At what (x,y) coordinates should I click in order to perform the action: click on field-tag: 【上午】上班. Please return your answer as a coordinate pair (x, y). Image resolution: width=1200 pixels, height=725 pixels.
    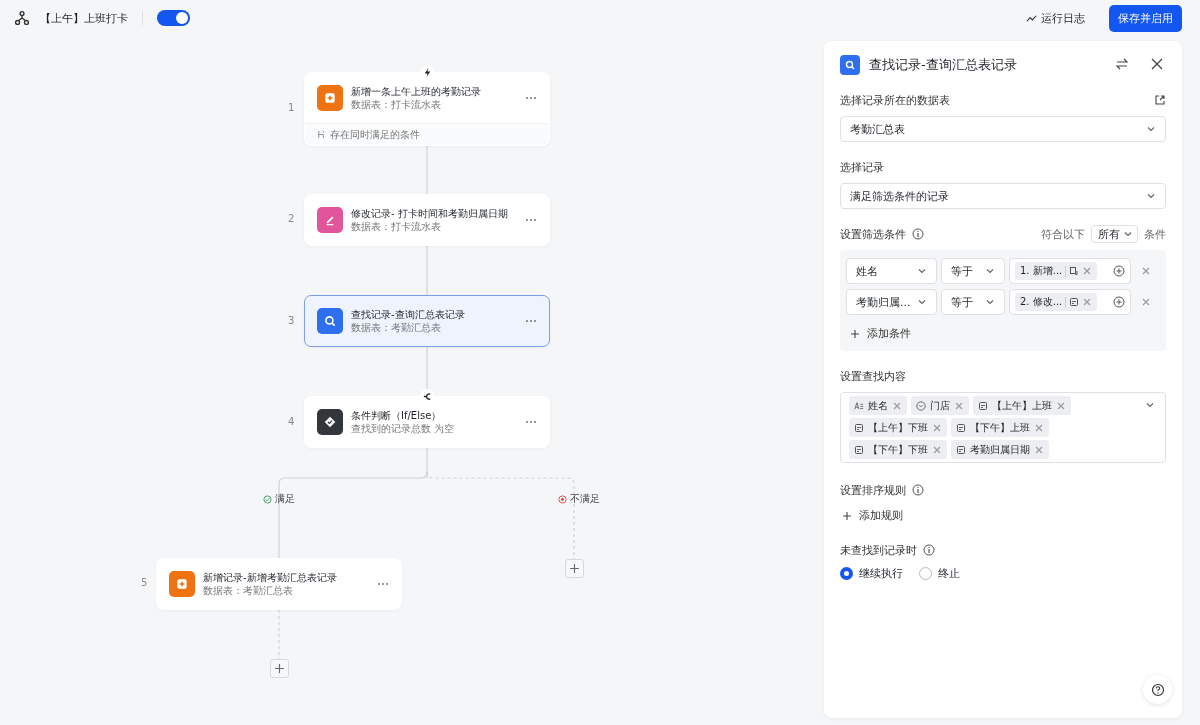
    Looking at the image, I should click on (1022, 405).